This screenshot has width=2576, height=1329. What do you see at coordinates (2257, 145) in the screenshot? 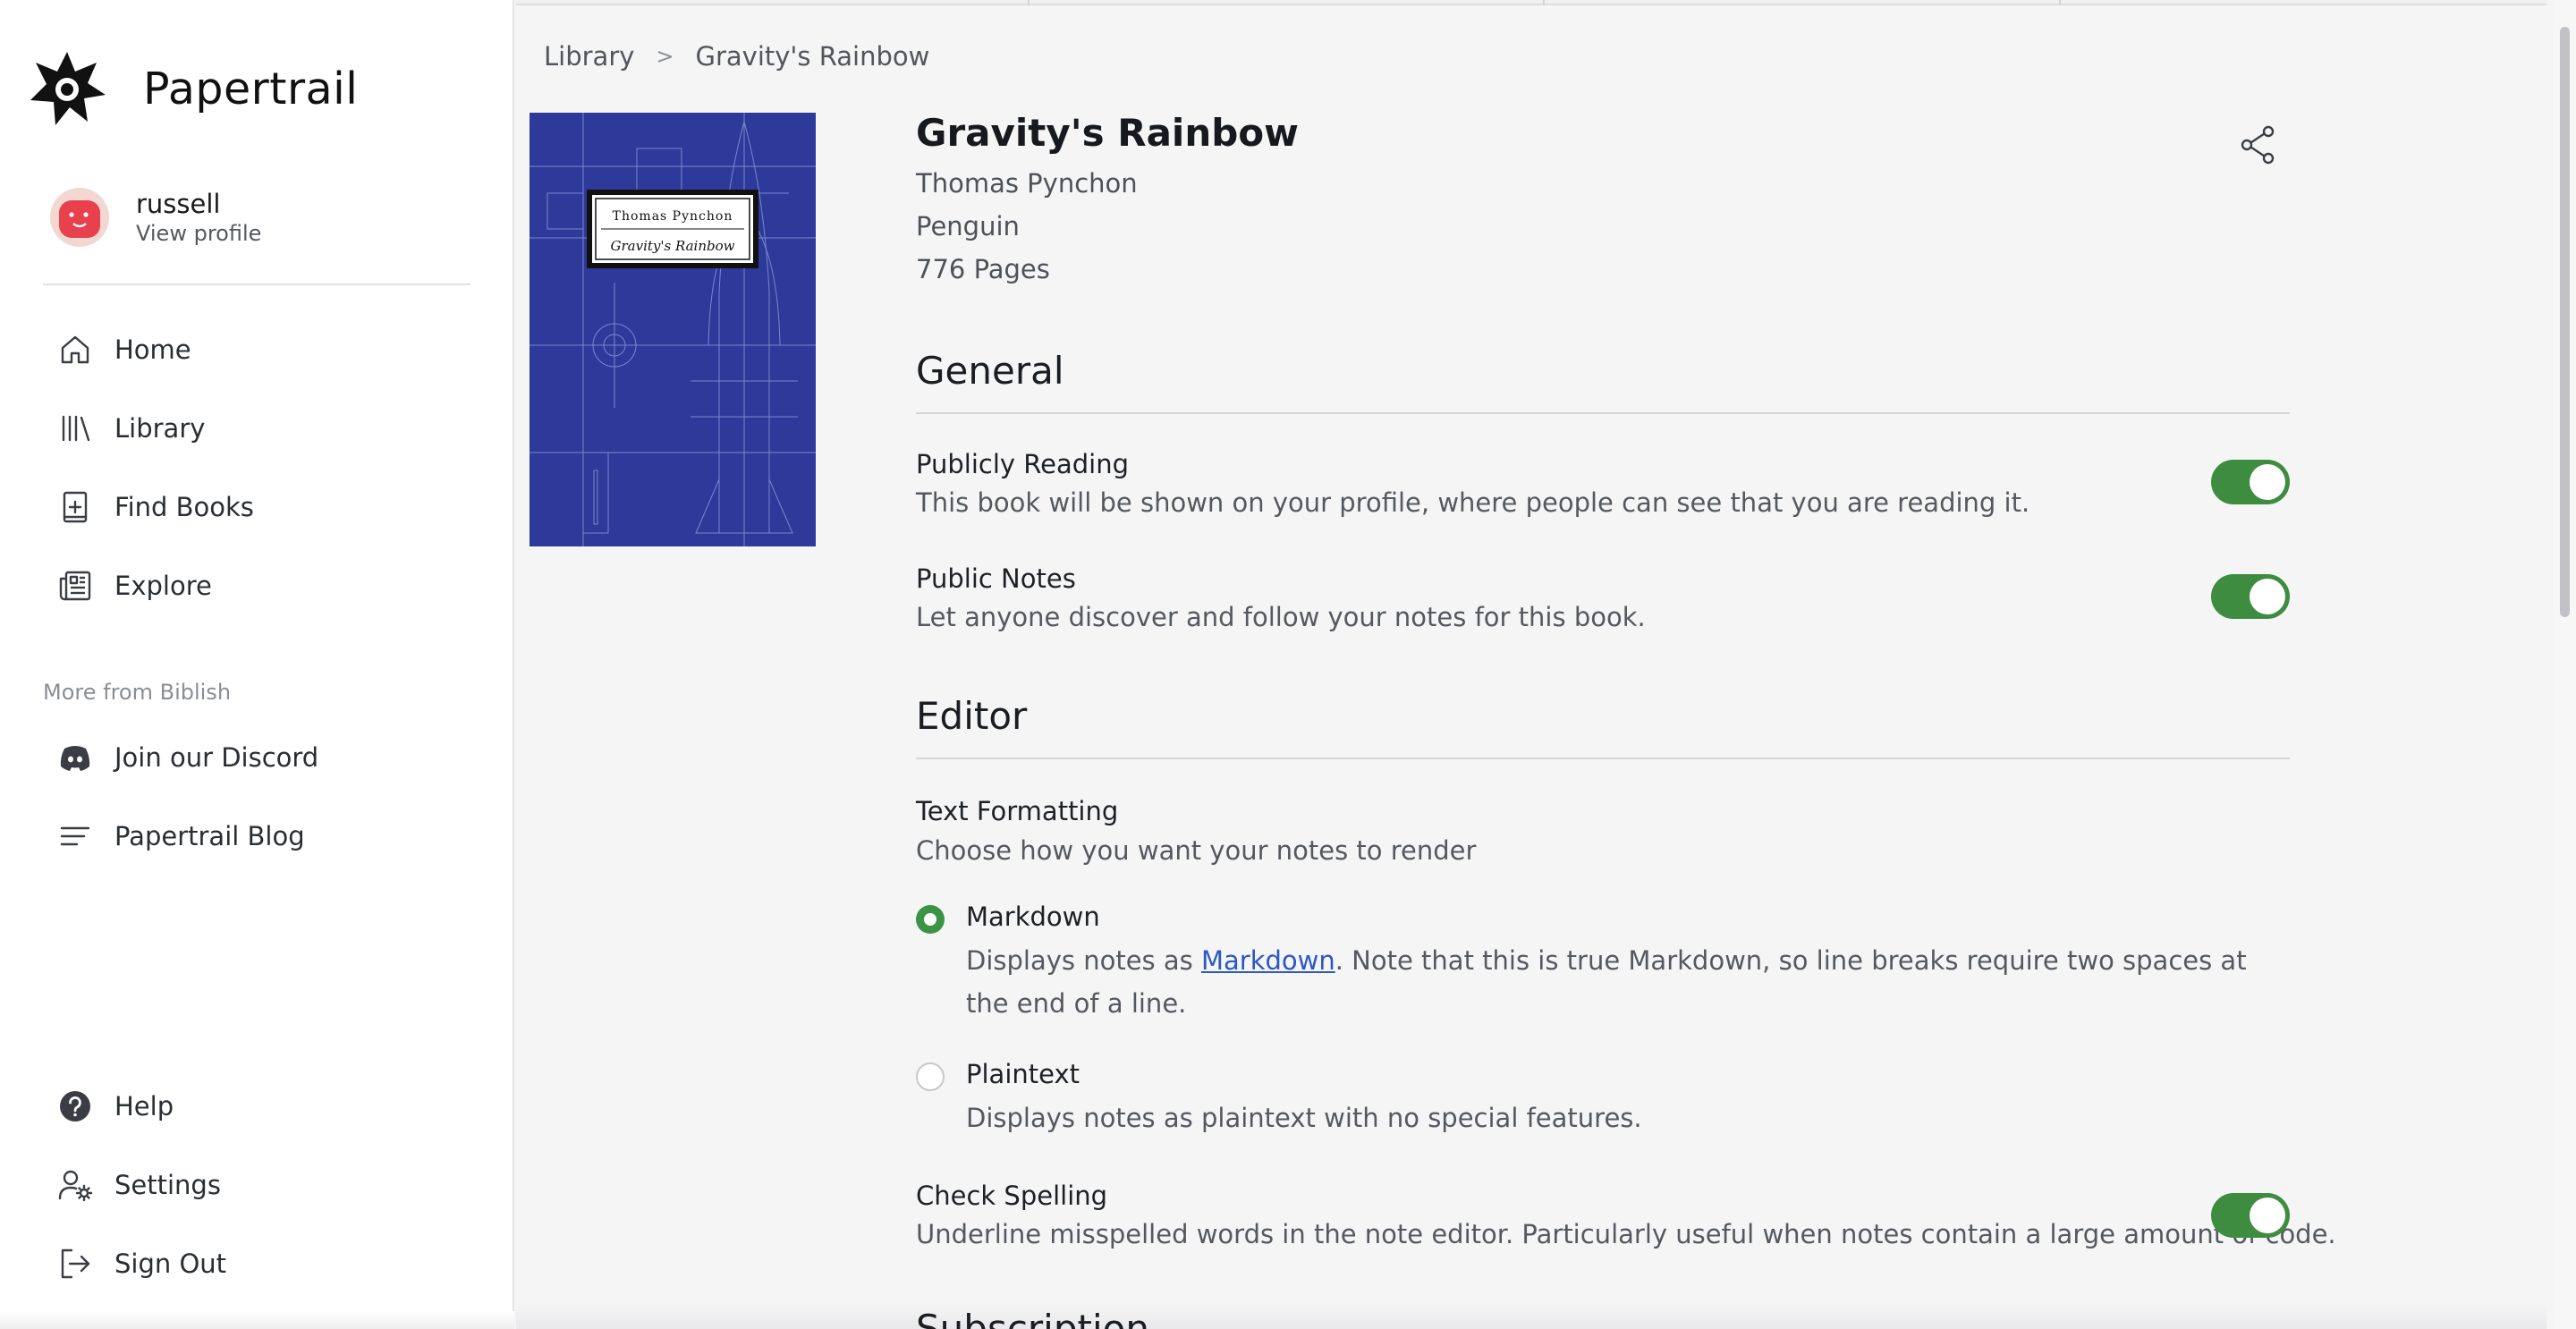
I see `share-icon` at bounding box center [2257, 145].